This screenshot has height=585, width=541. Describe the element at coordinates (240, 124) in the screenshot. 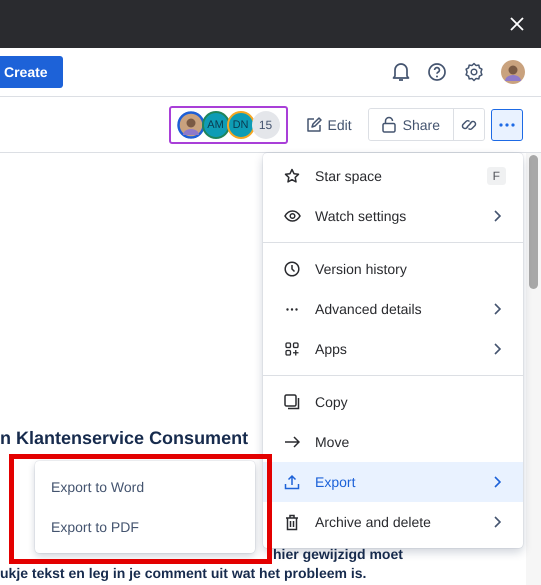

I see `user-avatar: DN` at that location.